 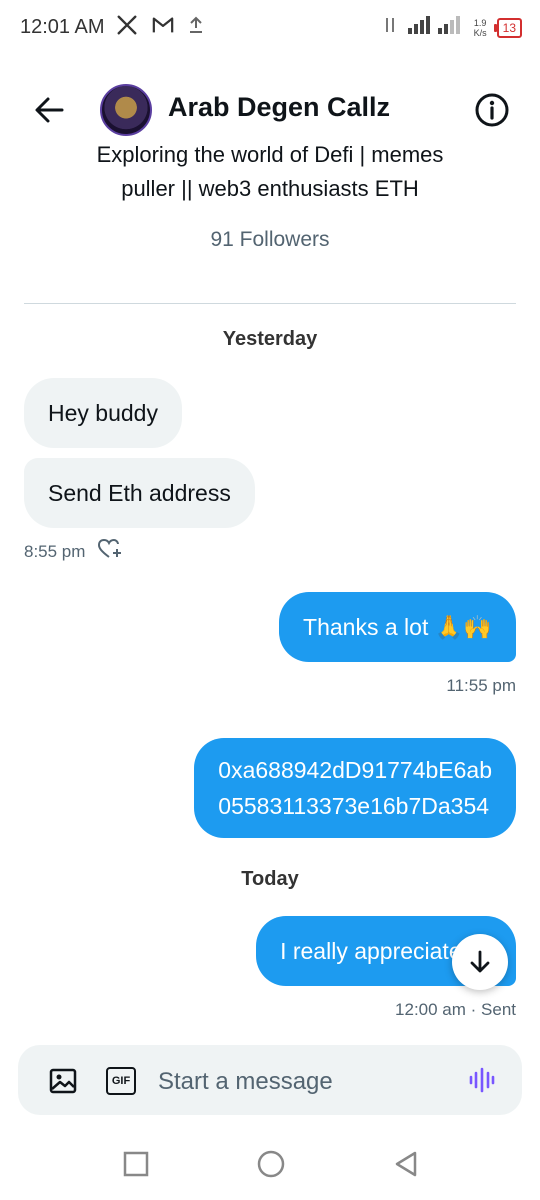 I want to click on battery-icon: 13, so click(x=507, y=27).